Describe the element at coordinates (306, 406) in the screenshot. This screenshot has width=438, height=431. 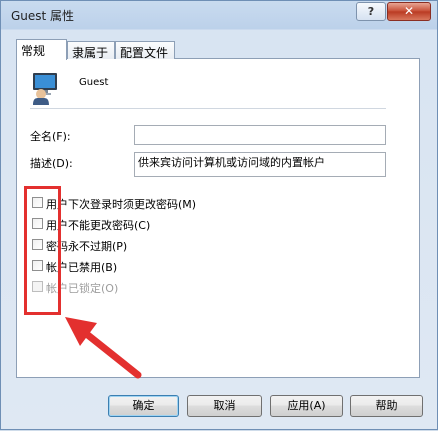
I see `apply-button: 应用(A)` at that location.